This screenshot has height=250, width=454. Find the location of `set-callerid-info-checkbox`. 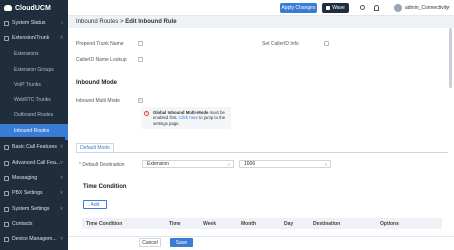

set-callerid-info-checkbox is located at coordinates (326, 43).